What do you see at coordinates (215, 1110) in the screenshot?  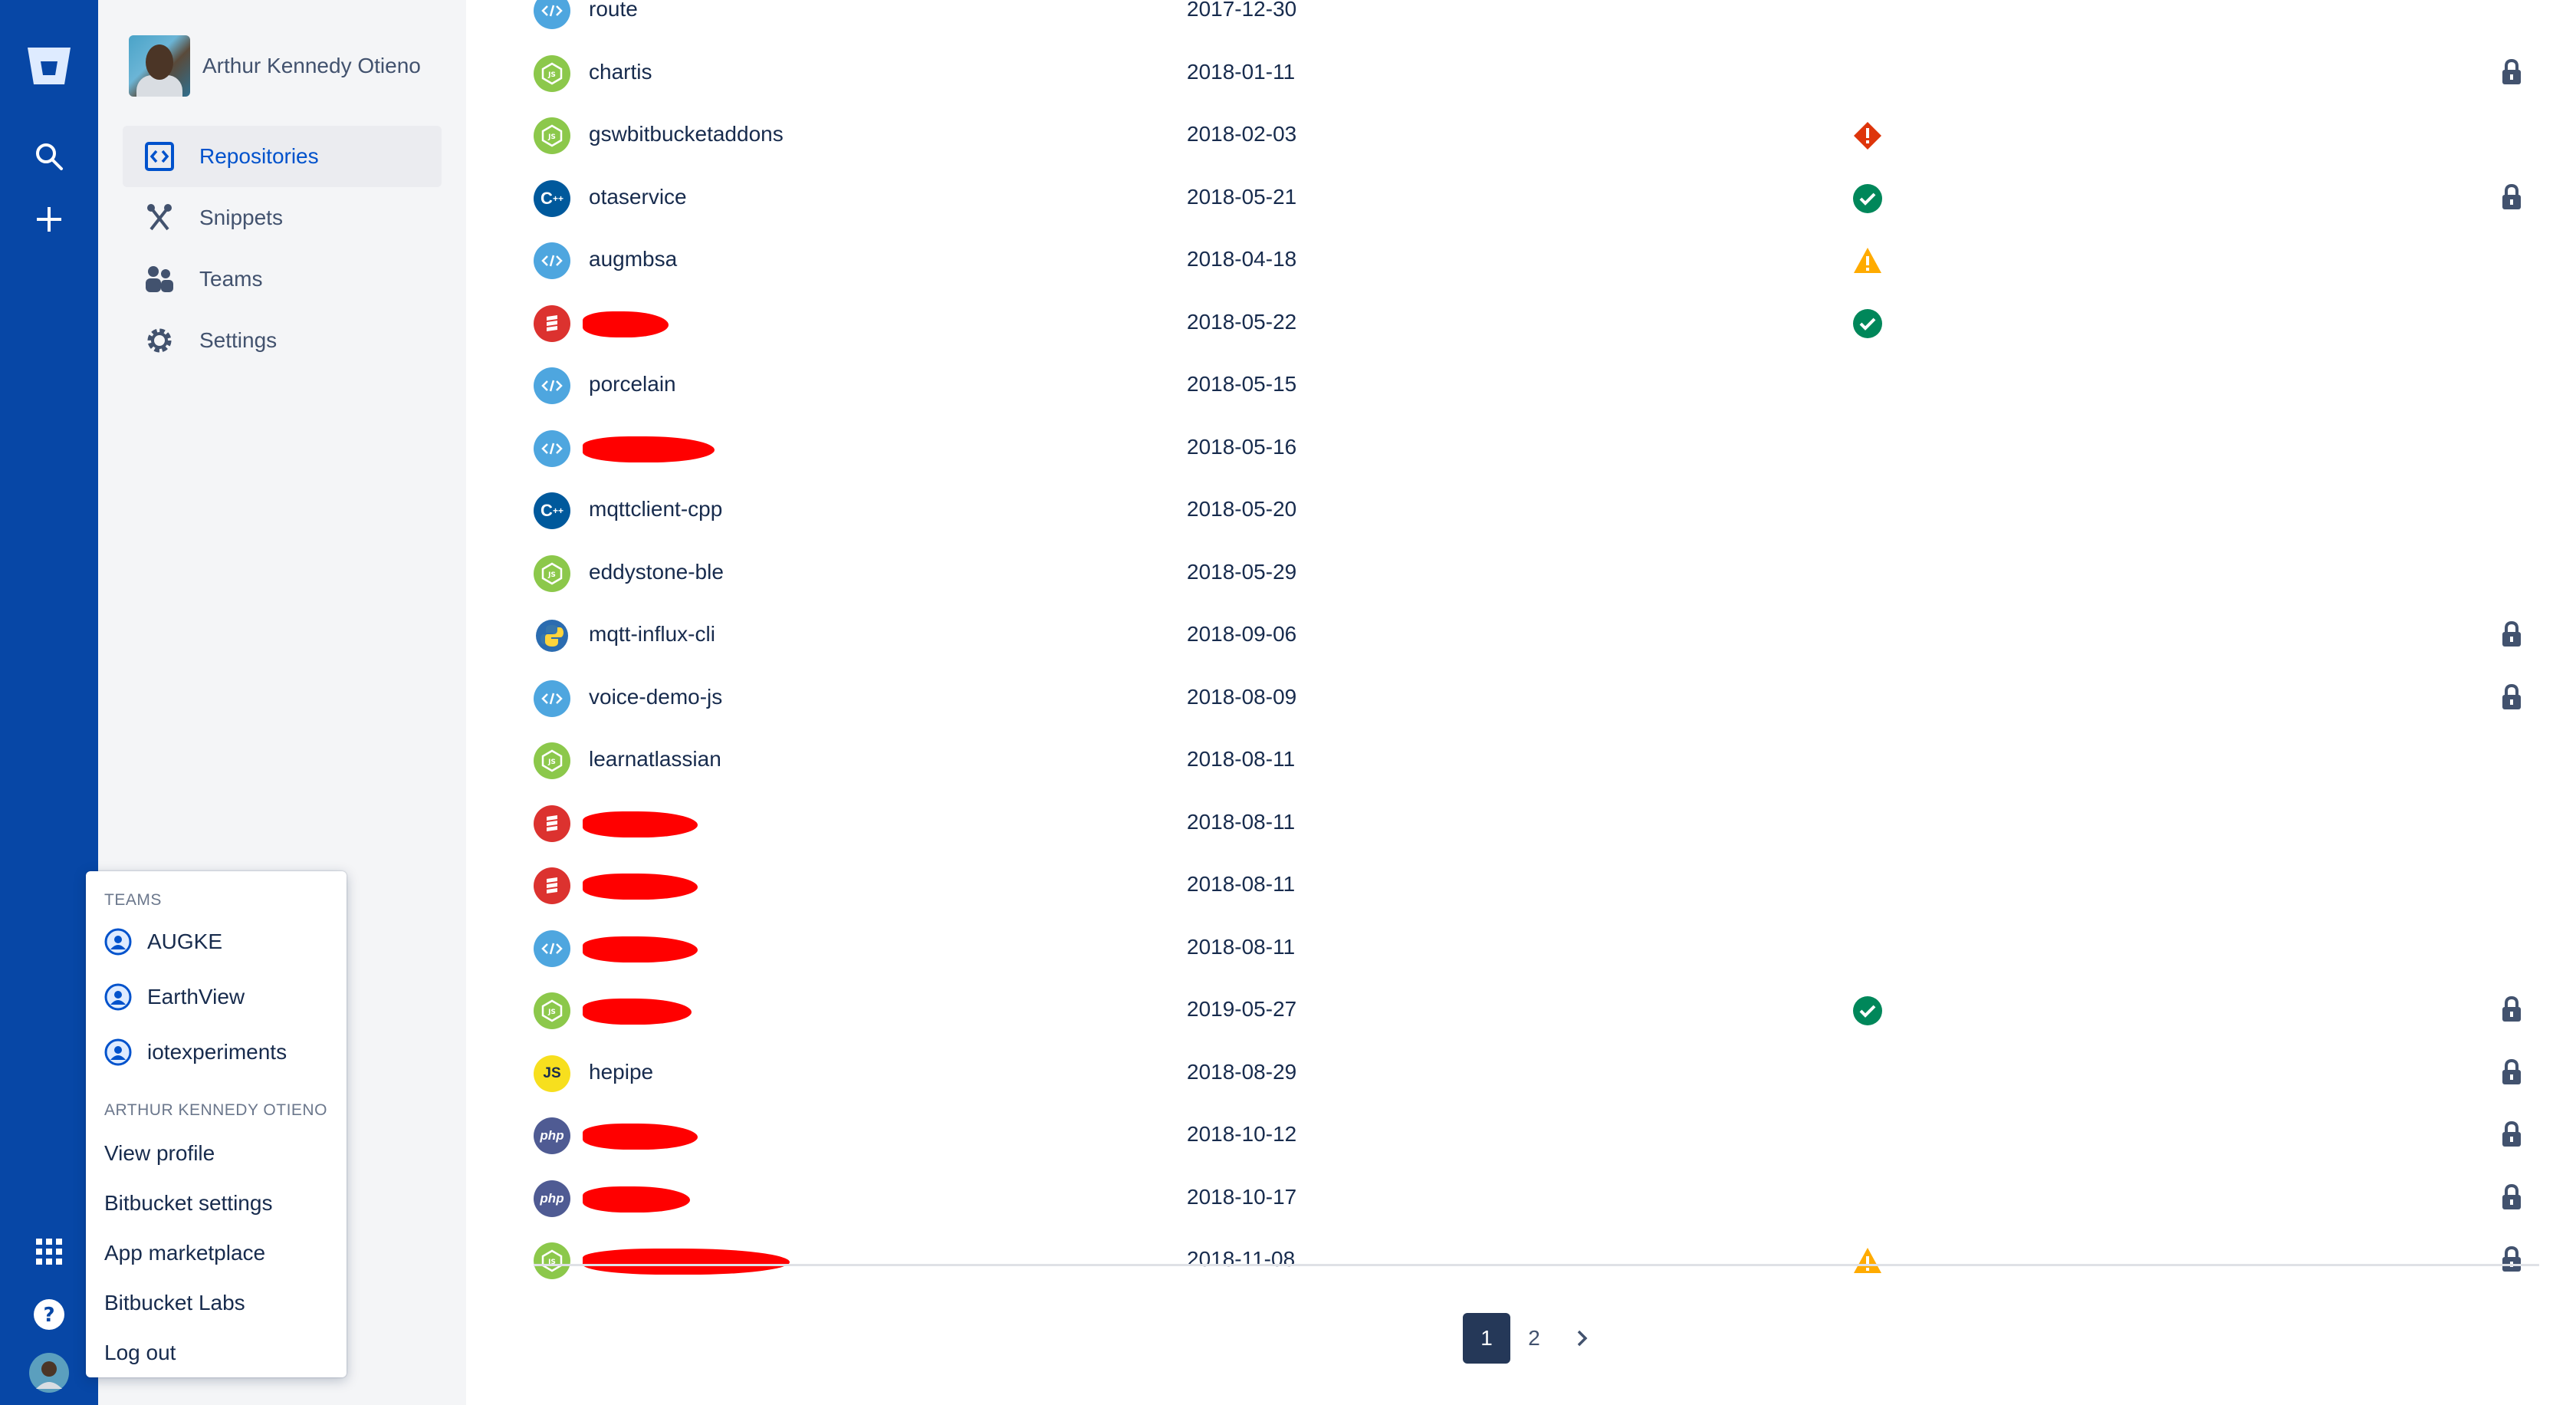 I see `user-heading: ARTHUR KENNEDY OTIENO` at bounding box center [215, 1110].